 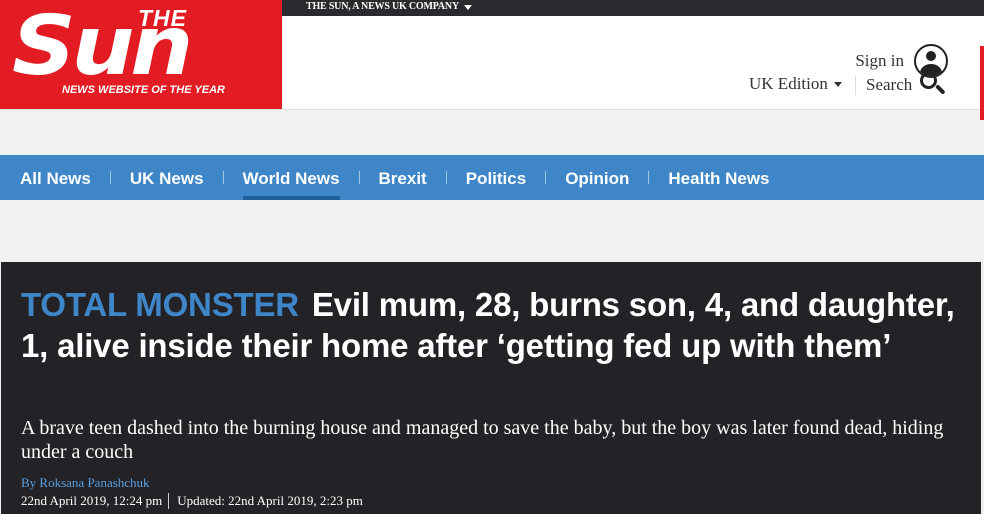 What do you see at coordinates (291, 177) in the screenshot?
I see `nav-item-world-news: World News` at bounding box center [291, 177].